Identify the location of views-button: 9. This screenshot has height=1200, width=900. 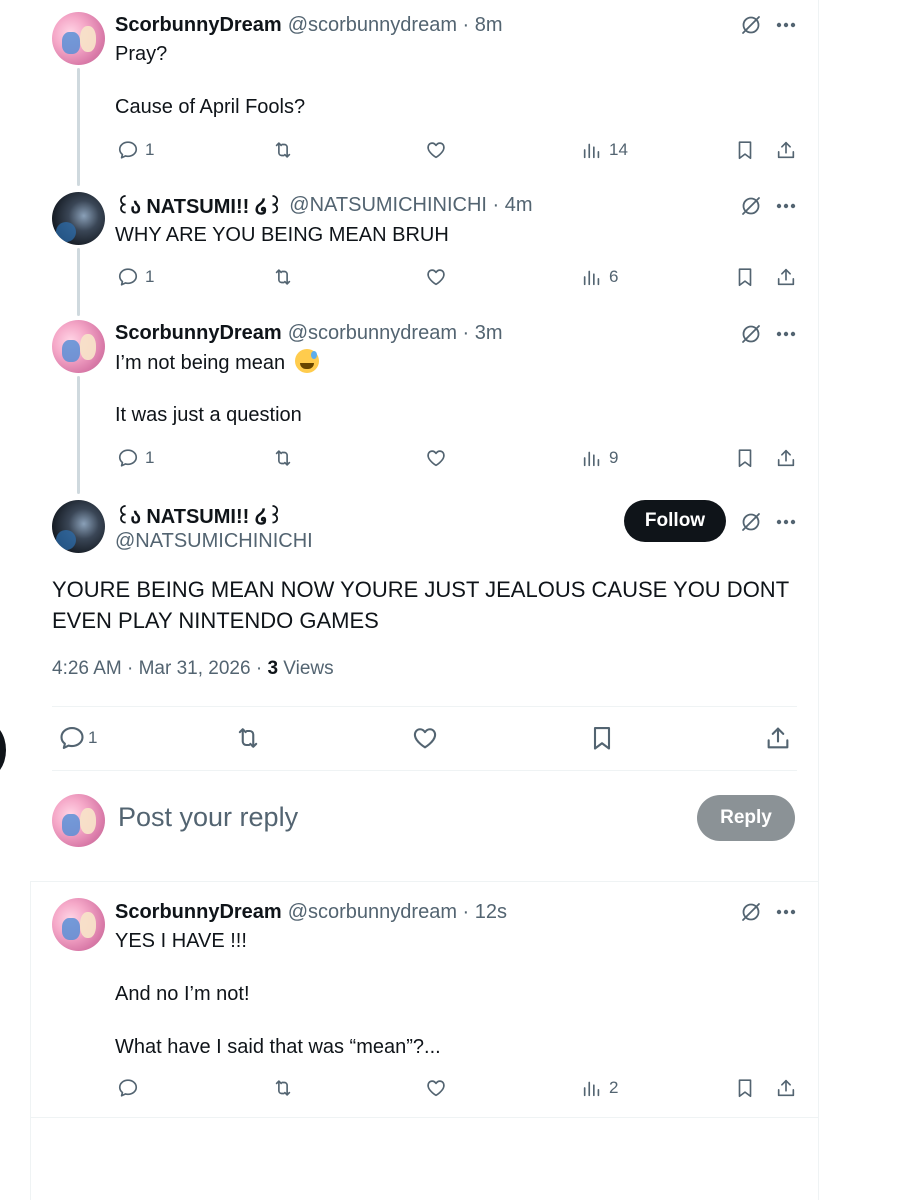
(599, 458).